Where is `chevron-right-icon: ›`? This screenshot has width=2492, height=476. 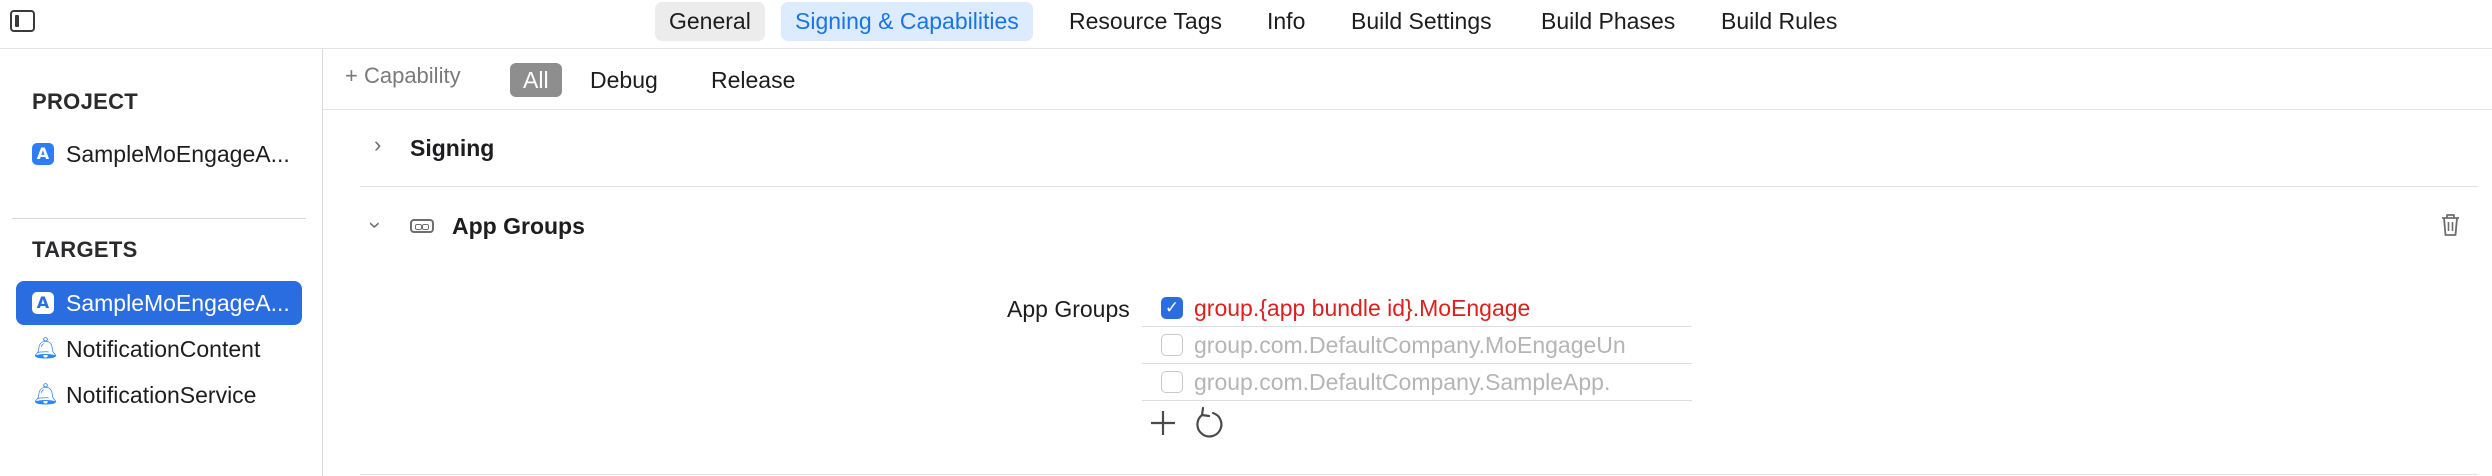 chevron-right-icon: › is located at coordinates (377, 145).